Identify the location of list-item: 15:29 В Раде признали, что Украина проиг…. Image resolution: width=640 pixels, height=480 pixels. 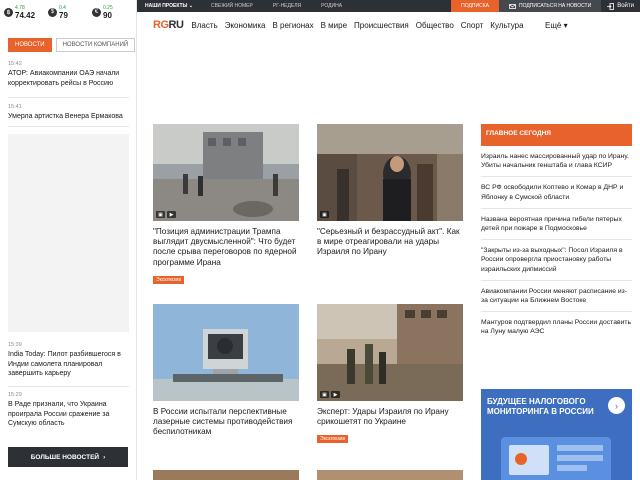
(68, 410).